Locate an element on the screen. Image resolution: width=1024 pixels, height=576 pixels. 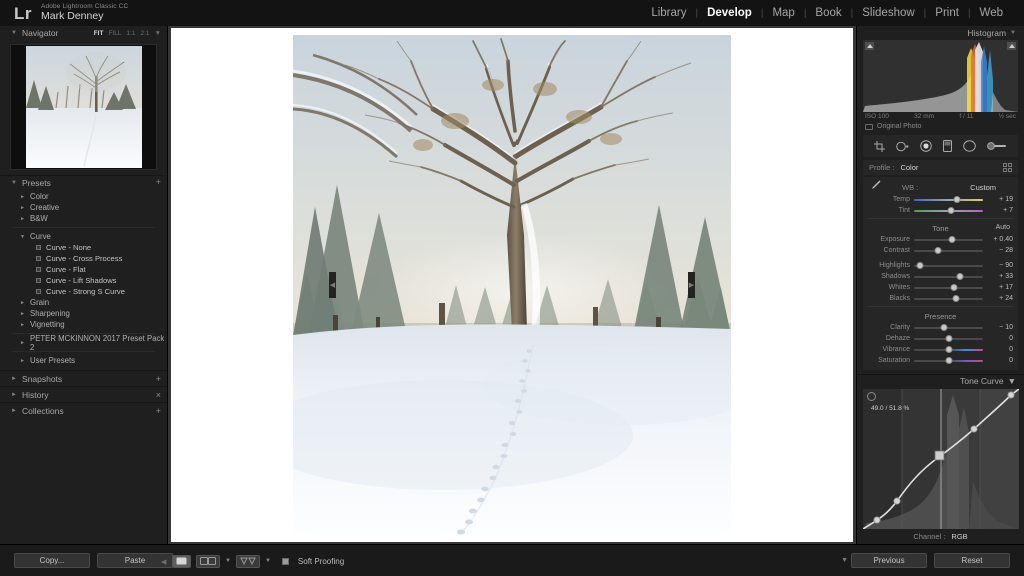
snapshots-header: ► Snapshots + is located at coordinates (83, 378).